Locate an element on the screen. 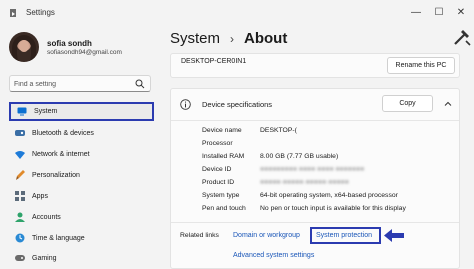 This screenshot has width=474, height=269. bluetooth-icon is located at coordinates (20, 133).